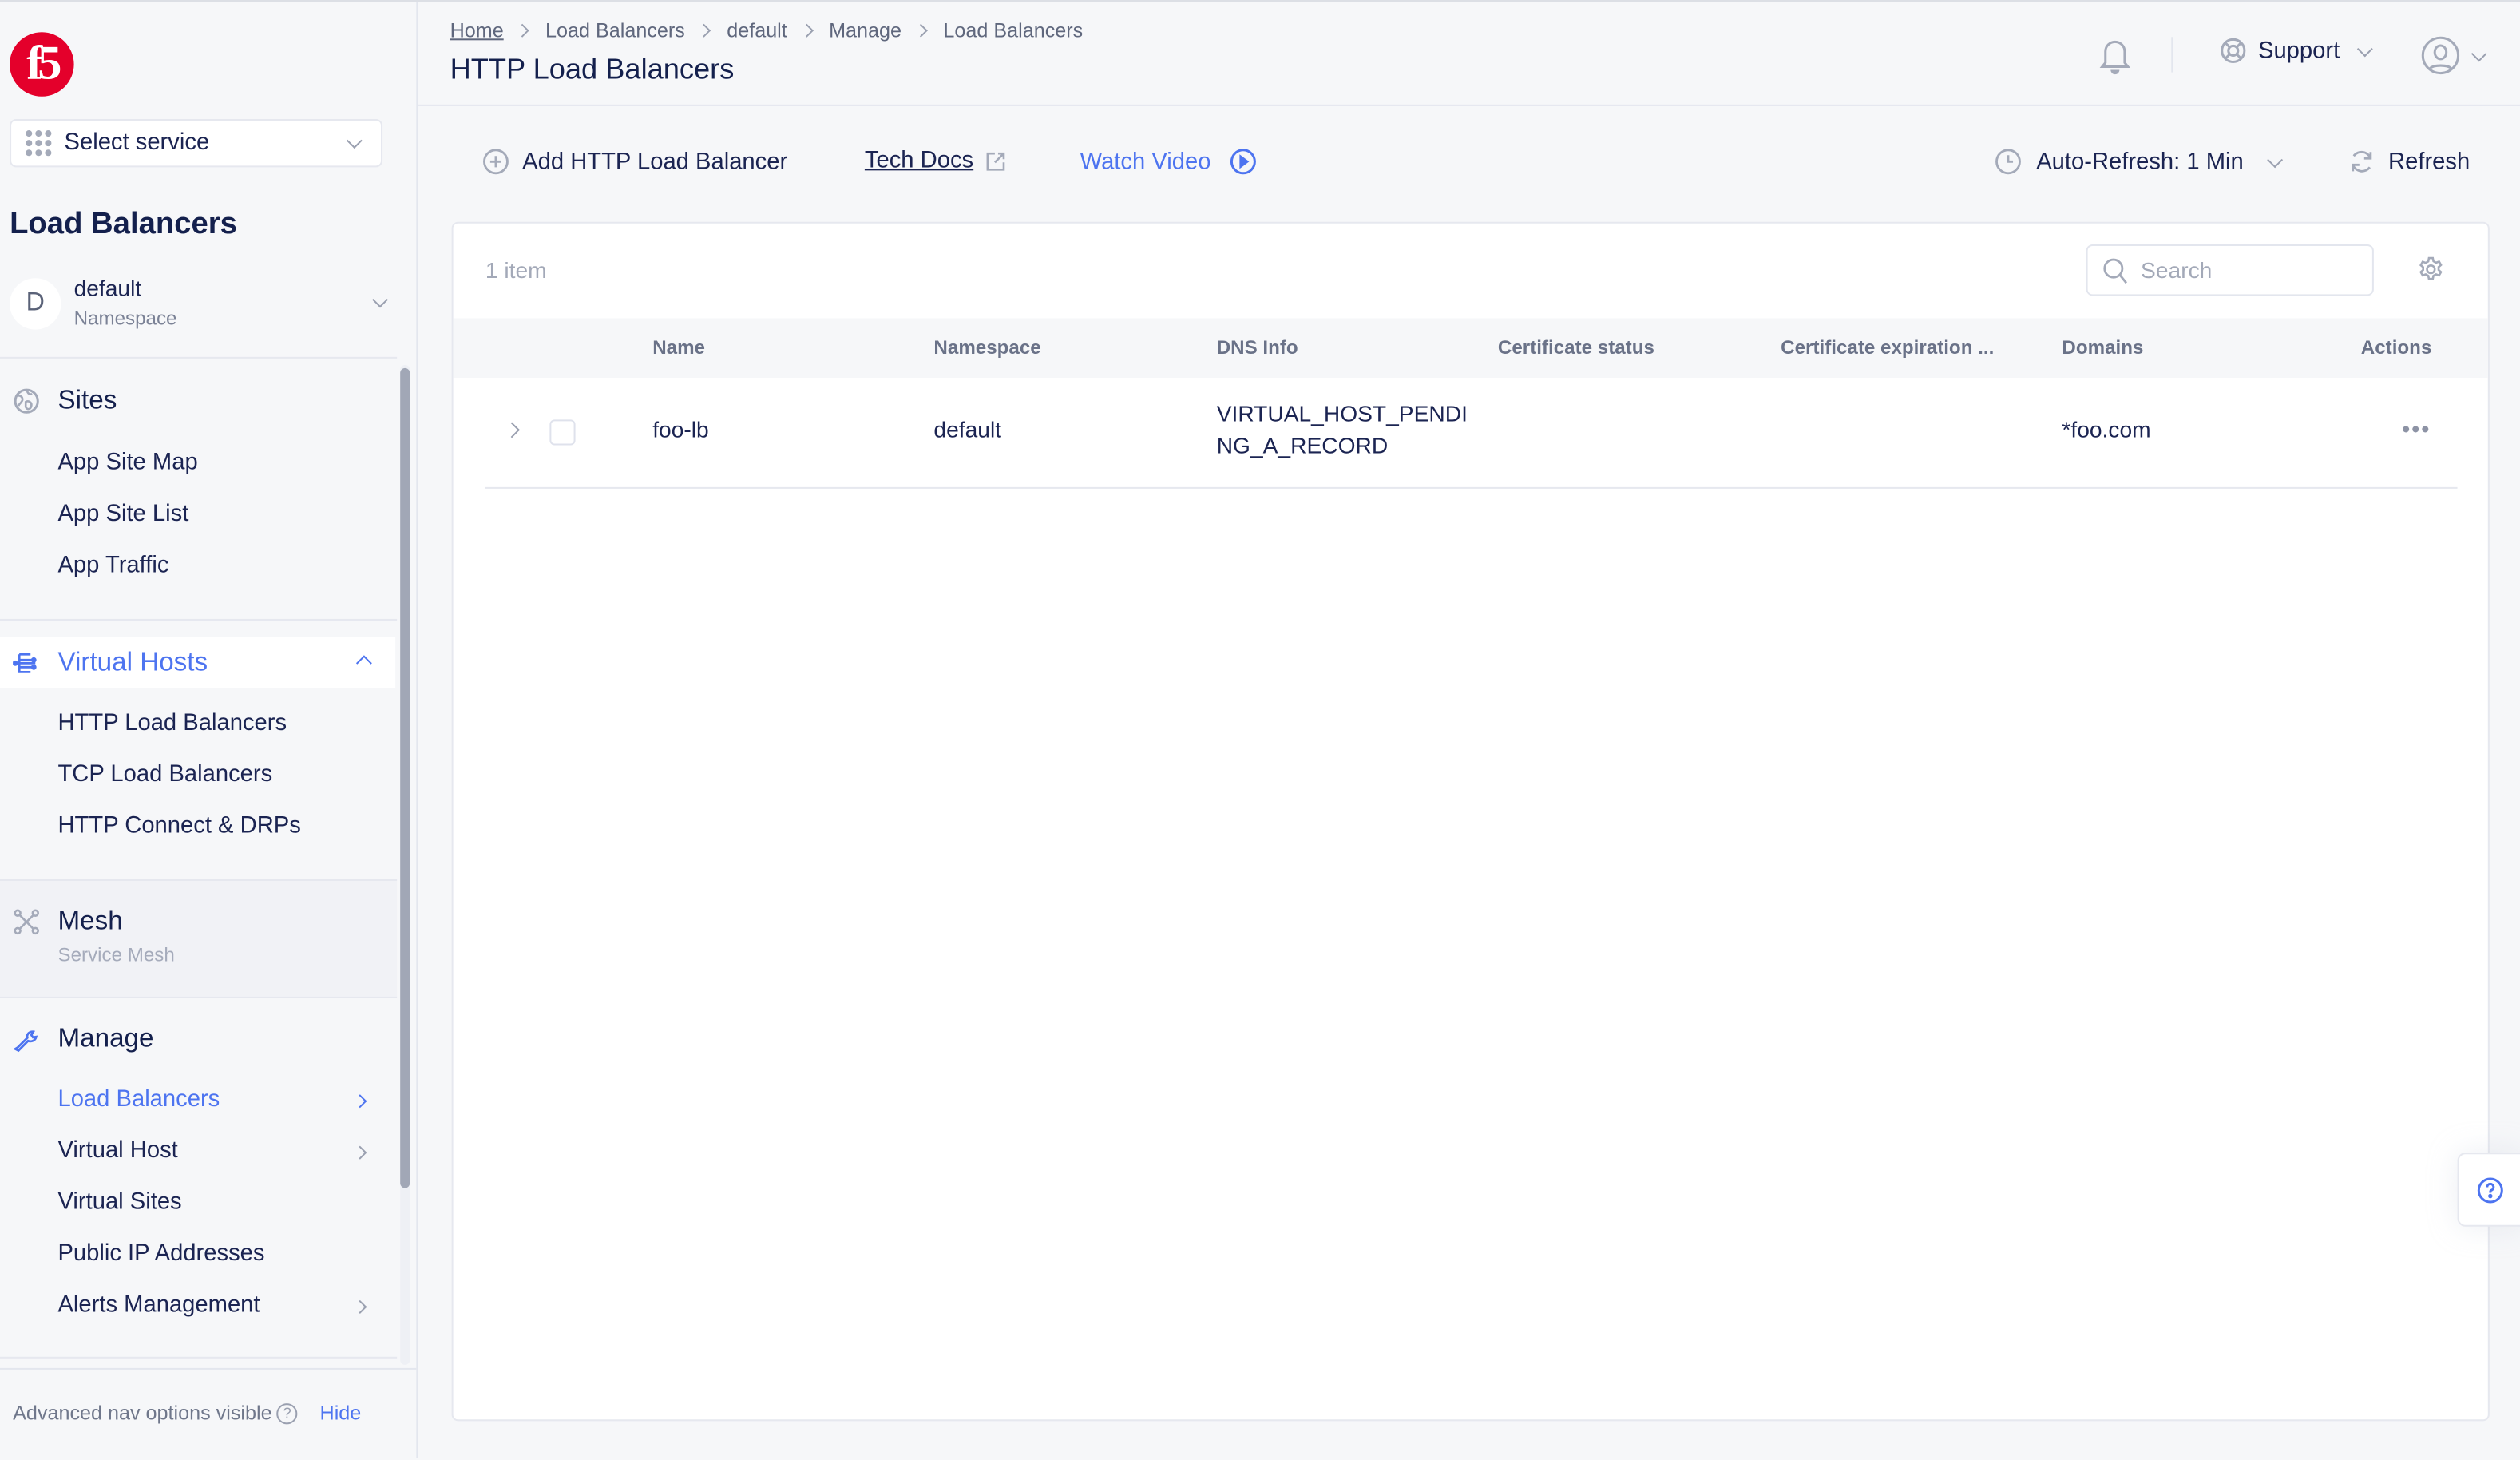  I want to click on namespace-name: default, so click(107, 288).